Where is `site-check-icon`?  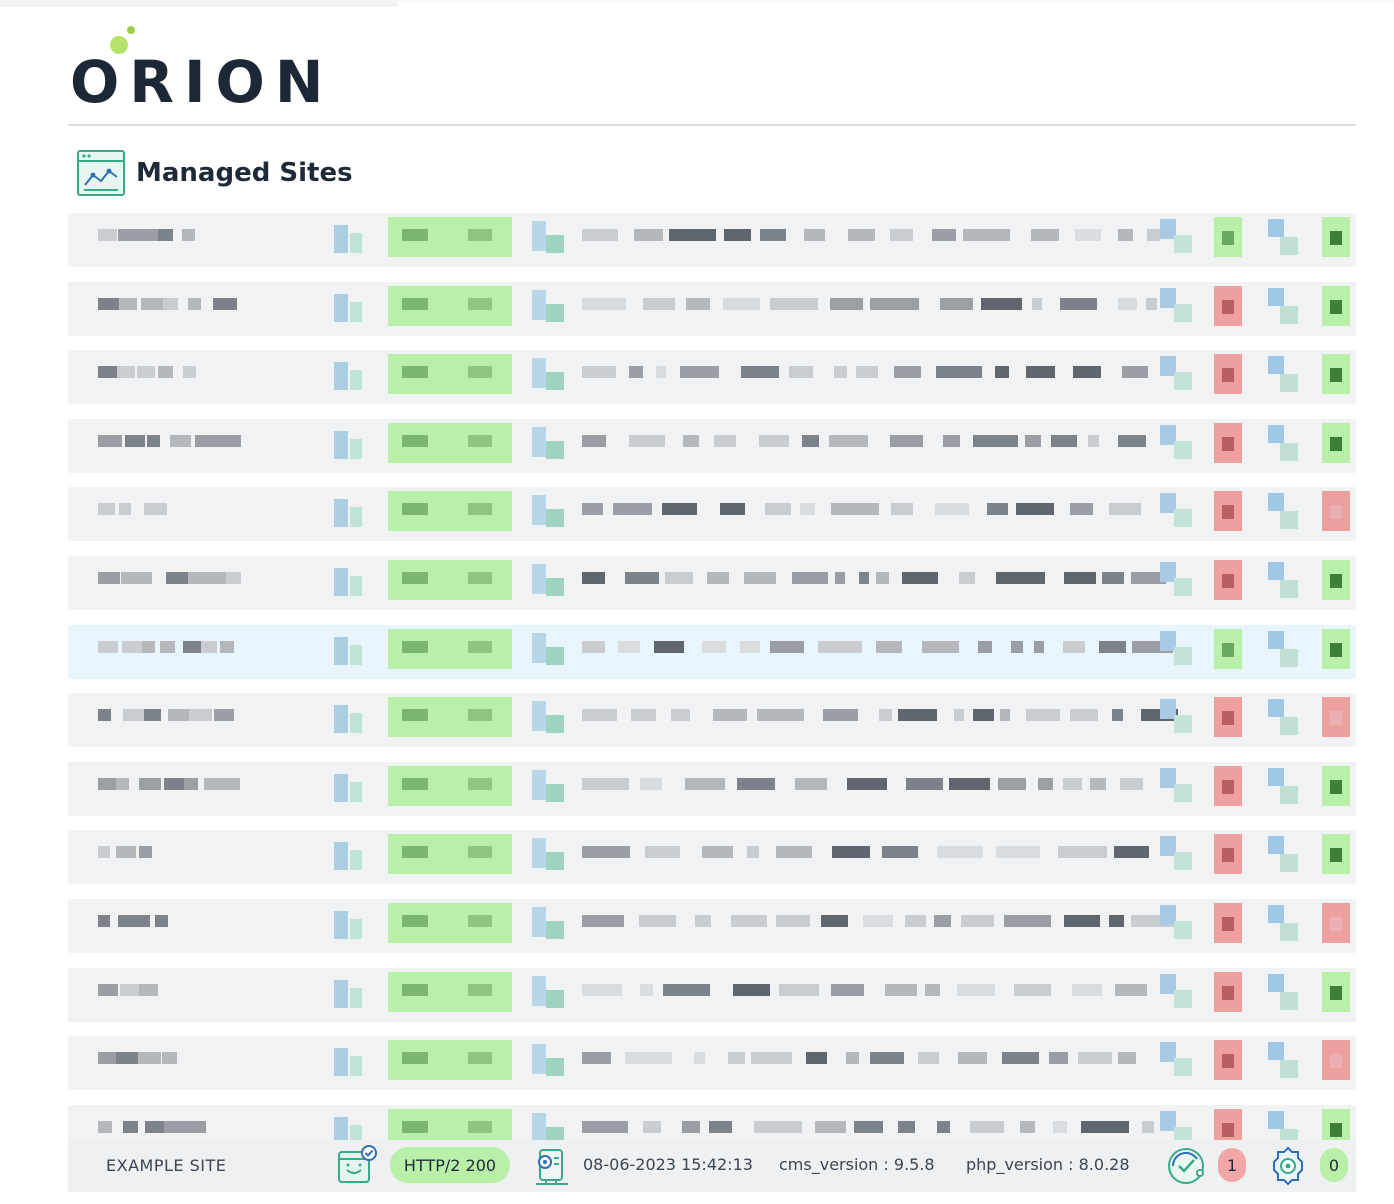 site-check-icon is located at coordinates (358, 1166).